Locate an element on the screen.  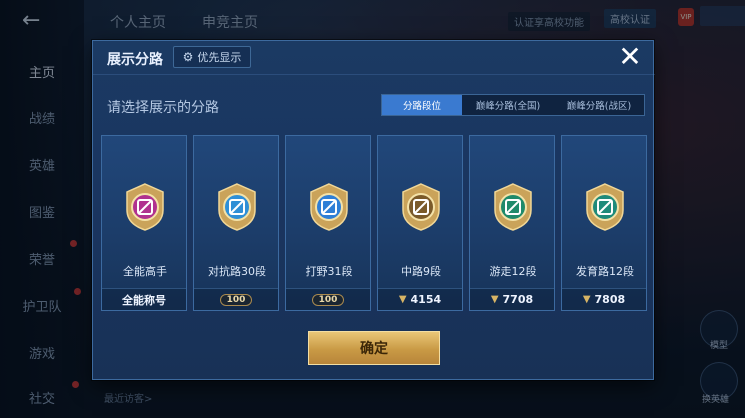
lane-card: 游走12段 ▼ 7708 is located at coordinates (512, 223).